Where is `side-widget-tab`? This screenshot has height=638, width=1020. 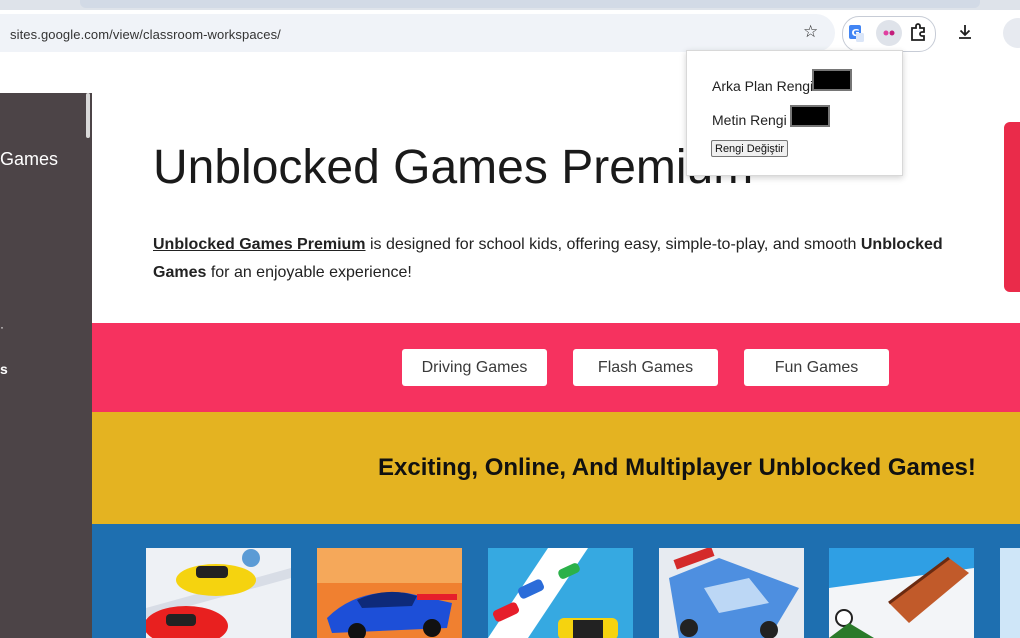
side-widget-tab is located at coordinates (1012, 207).